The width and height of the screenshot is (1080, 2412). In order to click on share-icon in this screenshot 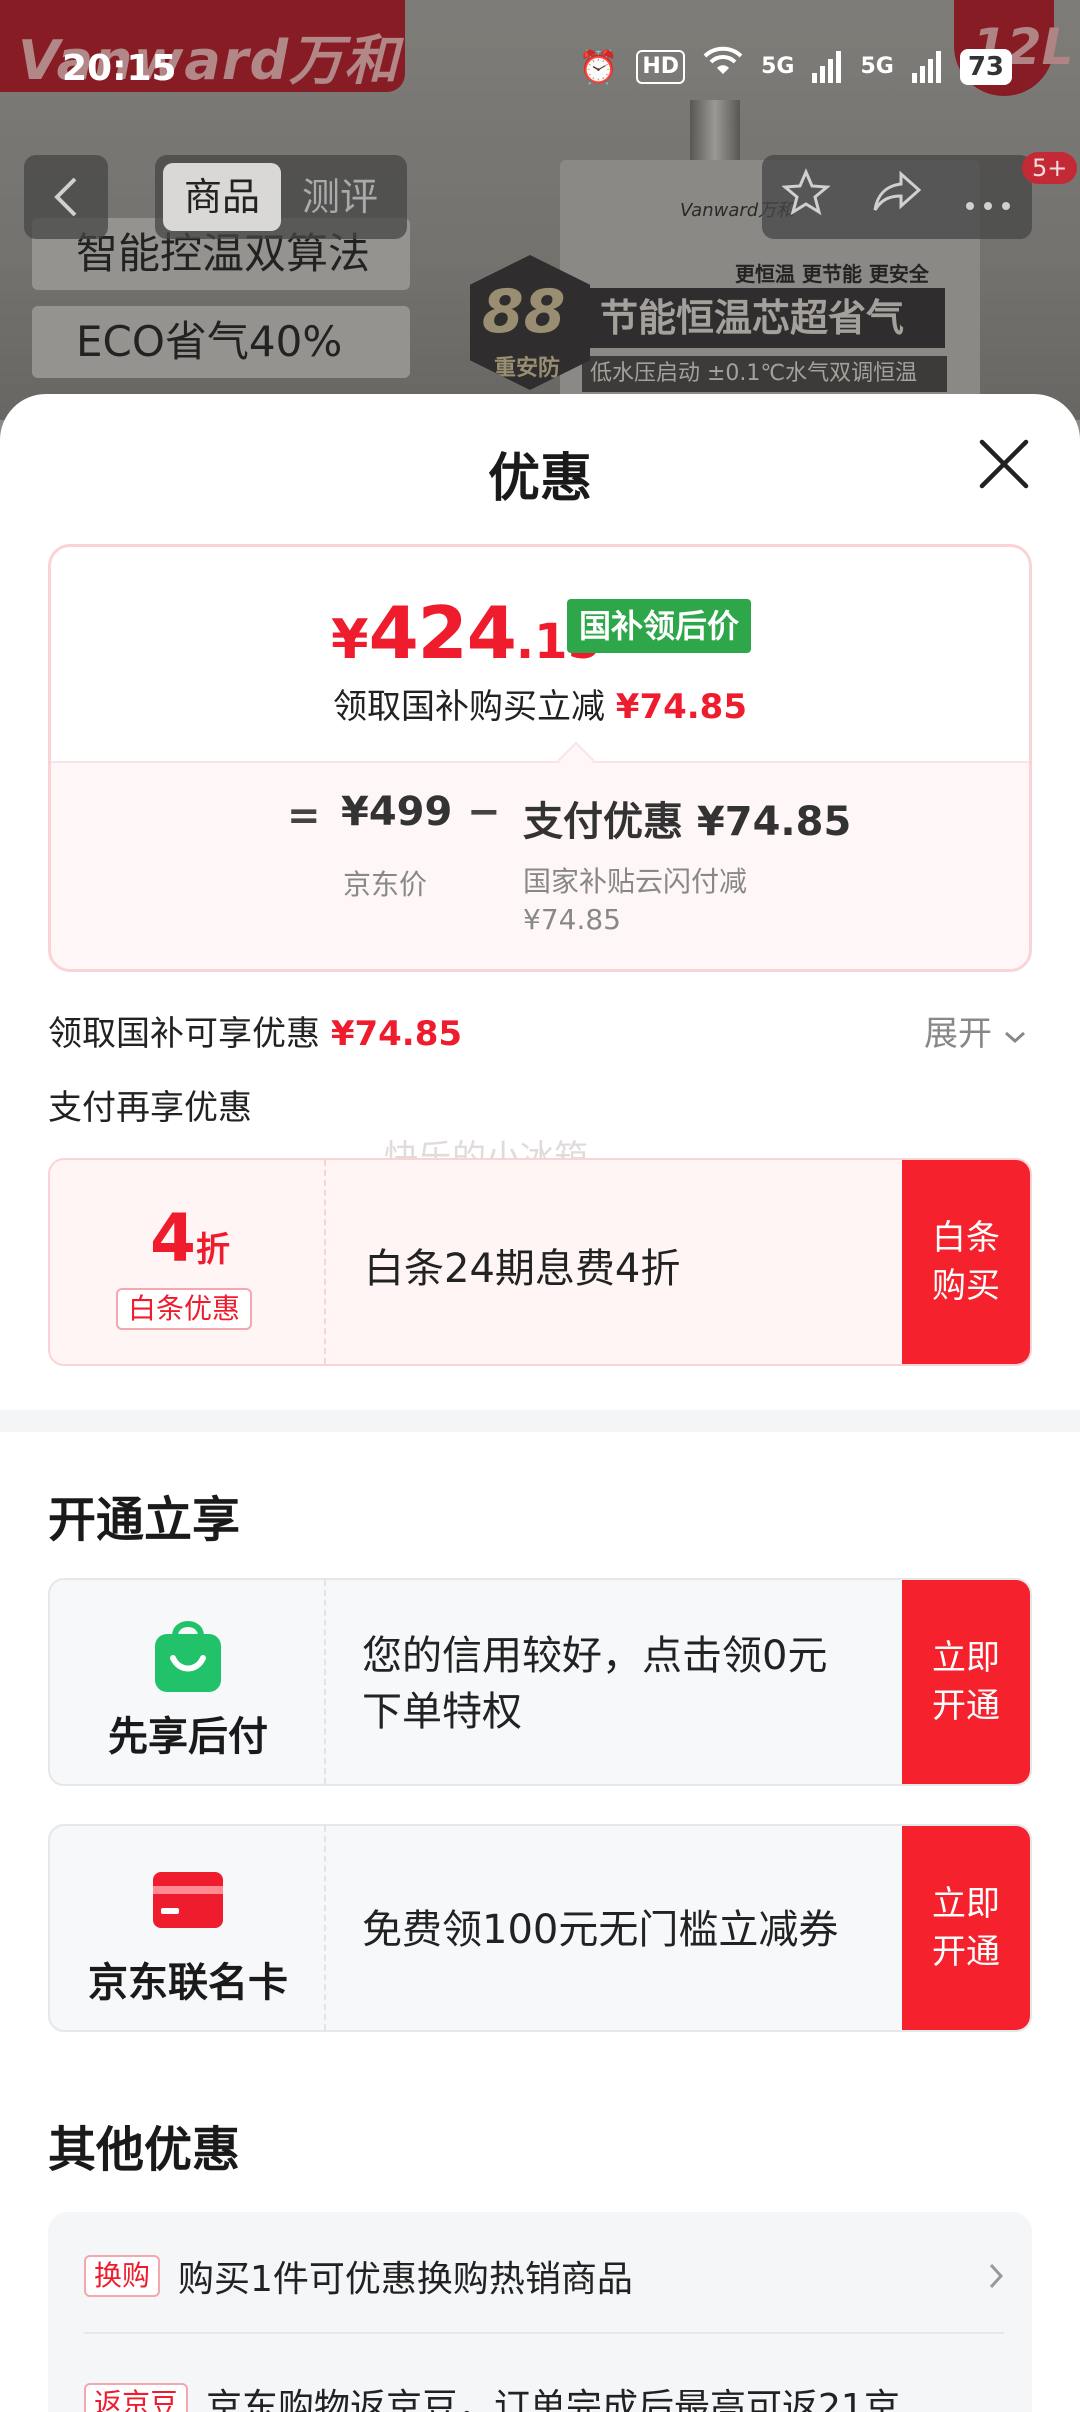, I will do `click(897, 197)`.